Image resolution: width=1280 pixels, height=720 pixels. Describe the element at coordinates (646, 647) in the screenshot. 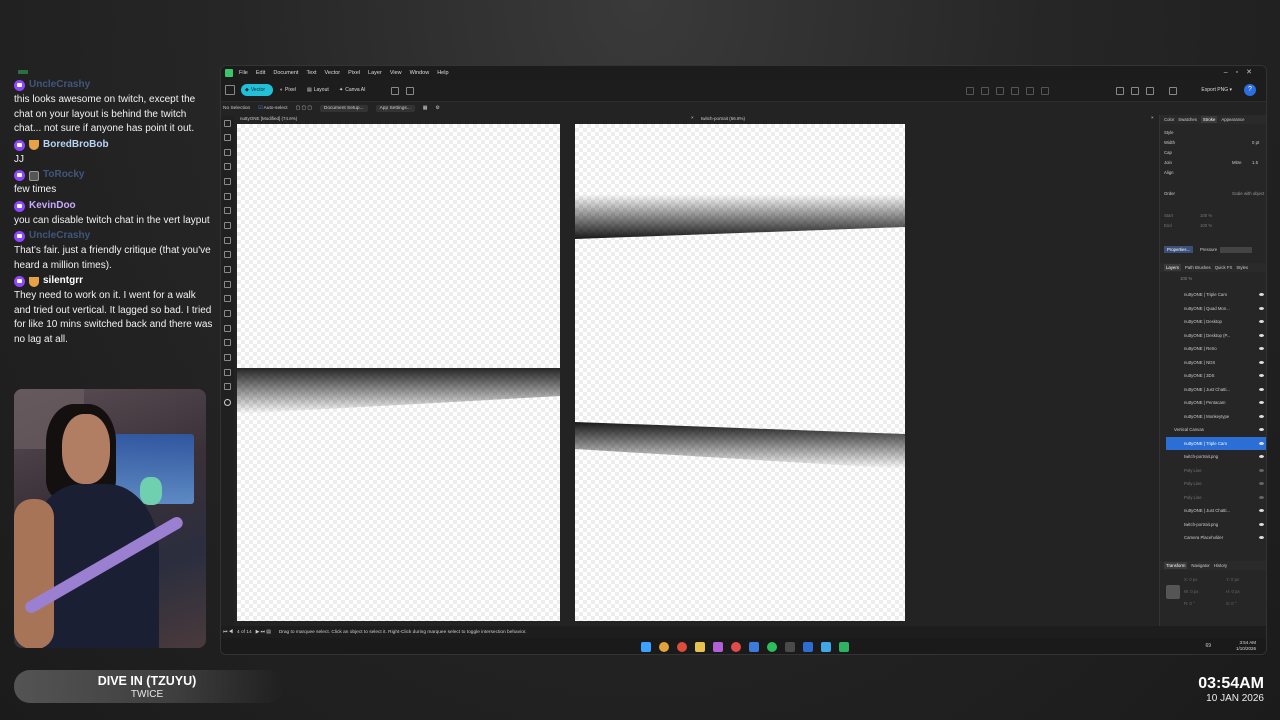

I see `windows-start-icon` at that location.